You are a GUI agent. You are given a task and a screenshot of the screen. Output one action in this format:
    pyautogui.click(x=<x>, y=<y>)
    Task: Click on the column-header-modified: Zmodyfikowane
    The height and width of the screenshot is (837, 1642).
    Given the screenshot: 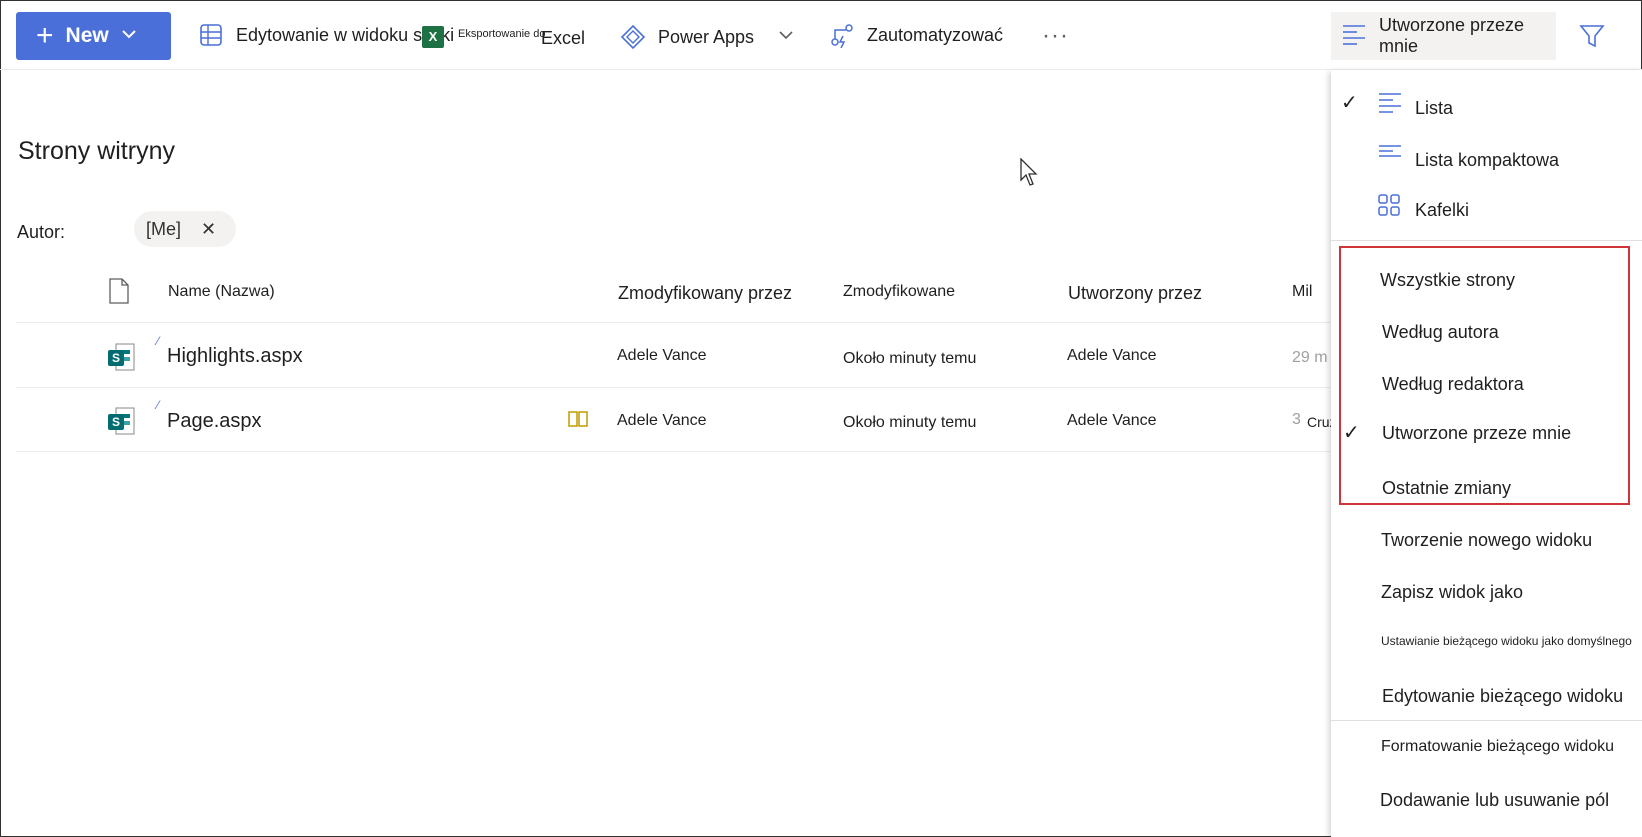 What is the action you would take?
    pyautogui.click(x=899, y=292)
    